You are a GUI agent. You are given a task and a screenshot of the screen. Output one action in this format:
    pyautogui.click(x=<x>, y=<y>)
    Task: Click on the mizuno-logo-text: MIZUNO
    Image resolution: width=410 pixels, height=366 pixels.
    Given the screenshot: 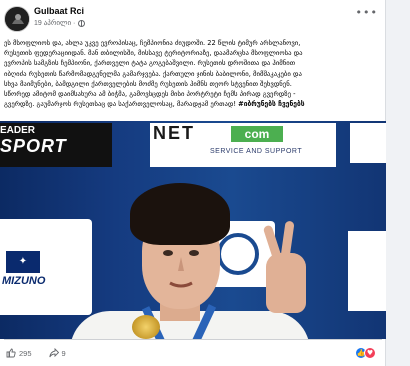 What is the action you would take?
    pyautogui.click(x=24, y=281)
    